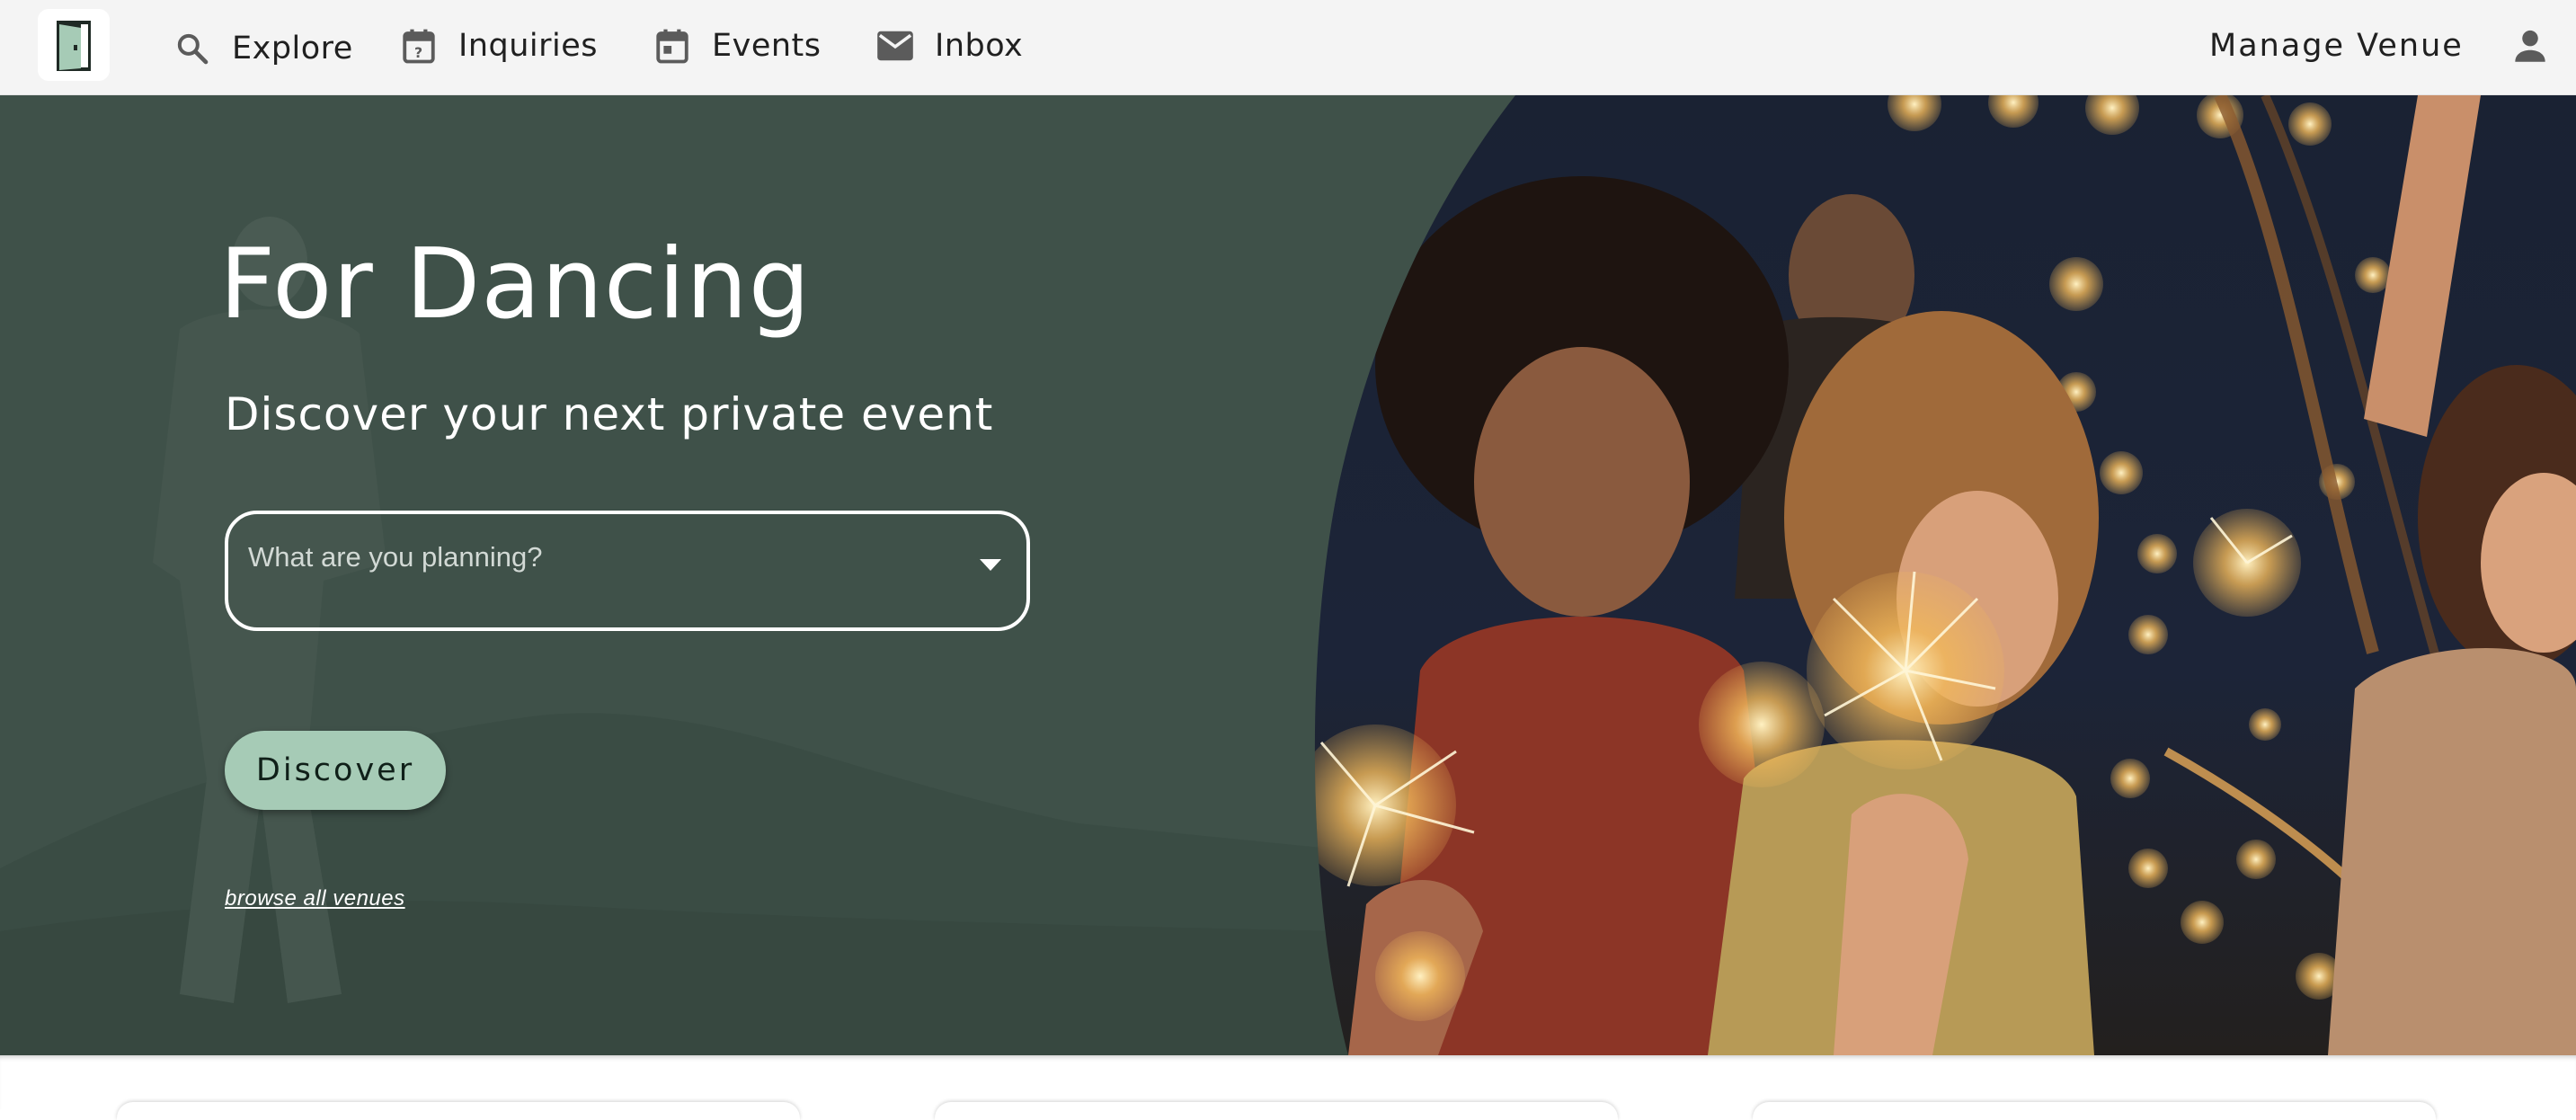  I want to click on discover-button: Discover, so click(335, 771).